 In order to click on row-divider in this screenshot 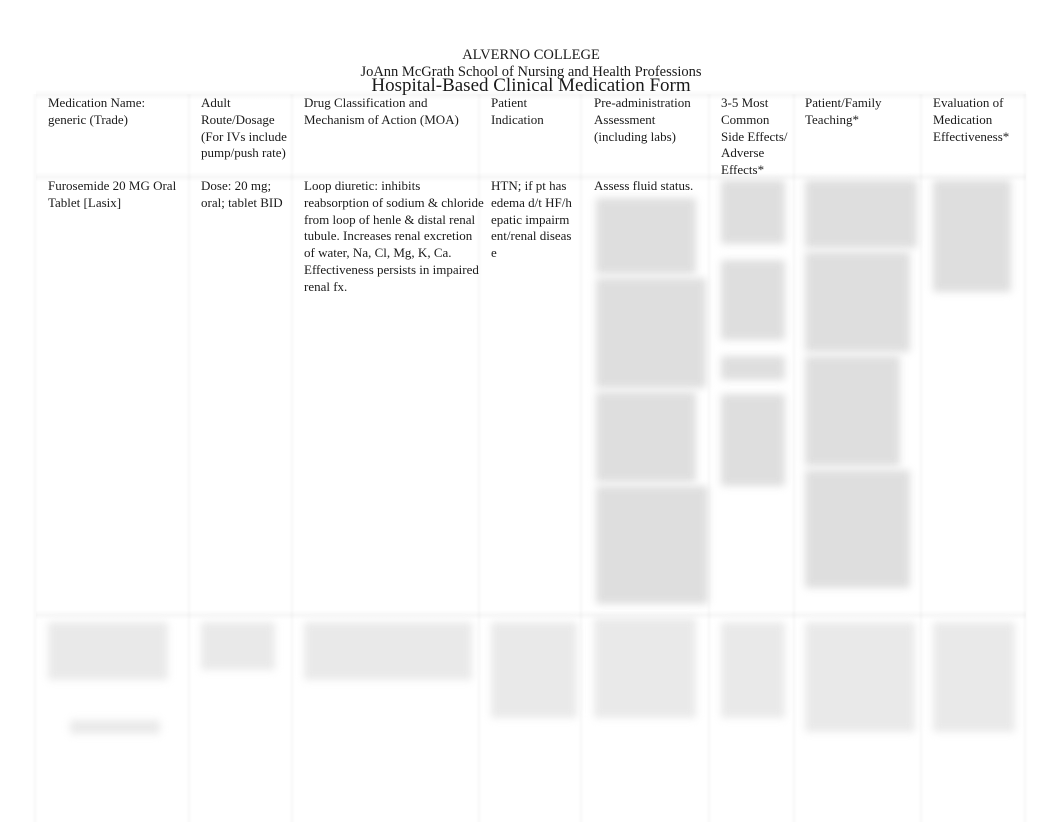, I will do `click(531, 615)`.